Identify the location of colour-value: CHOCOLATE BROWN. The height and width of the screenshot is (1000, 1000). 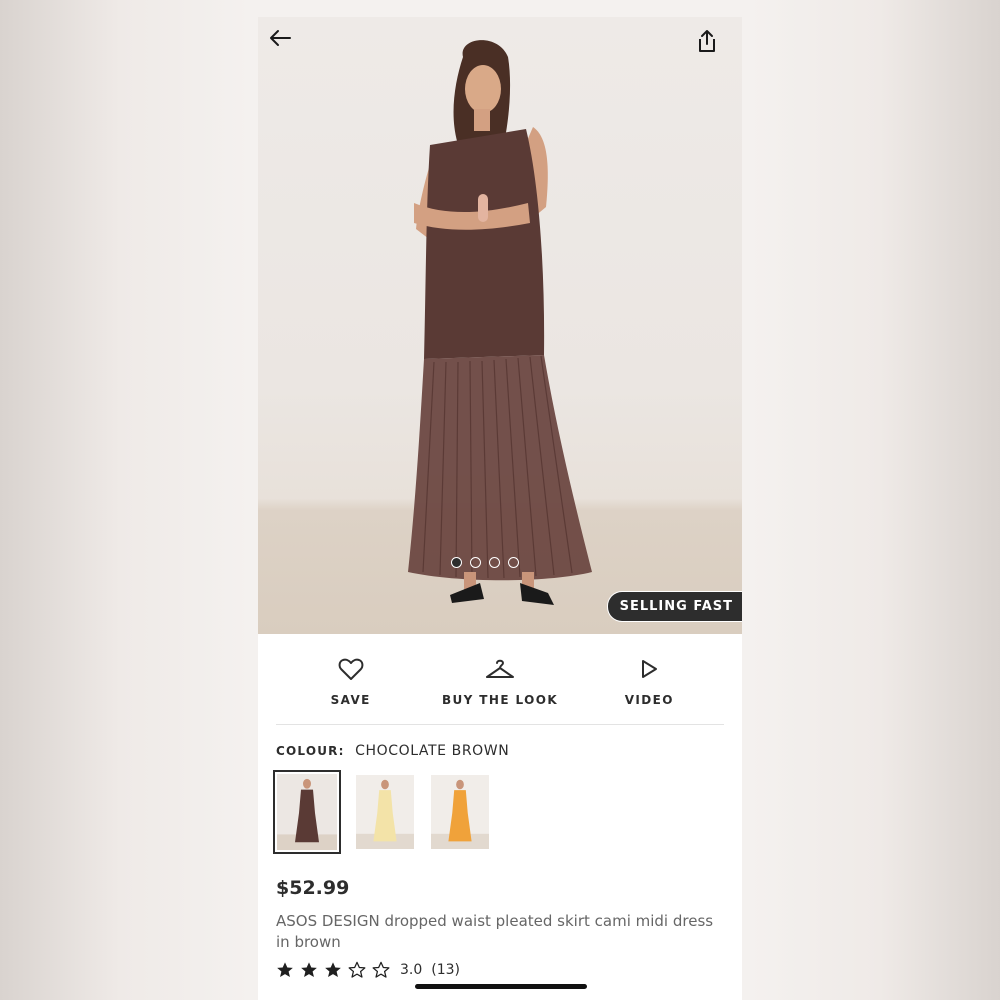
(432, 751).